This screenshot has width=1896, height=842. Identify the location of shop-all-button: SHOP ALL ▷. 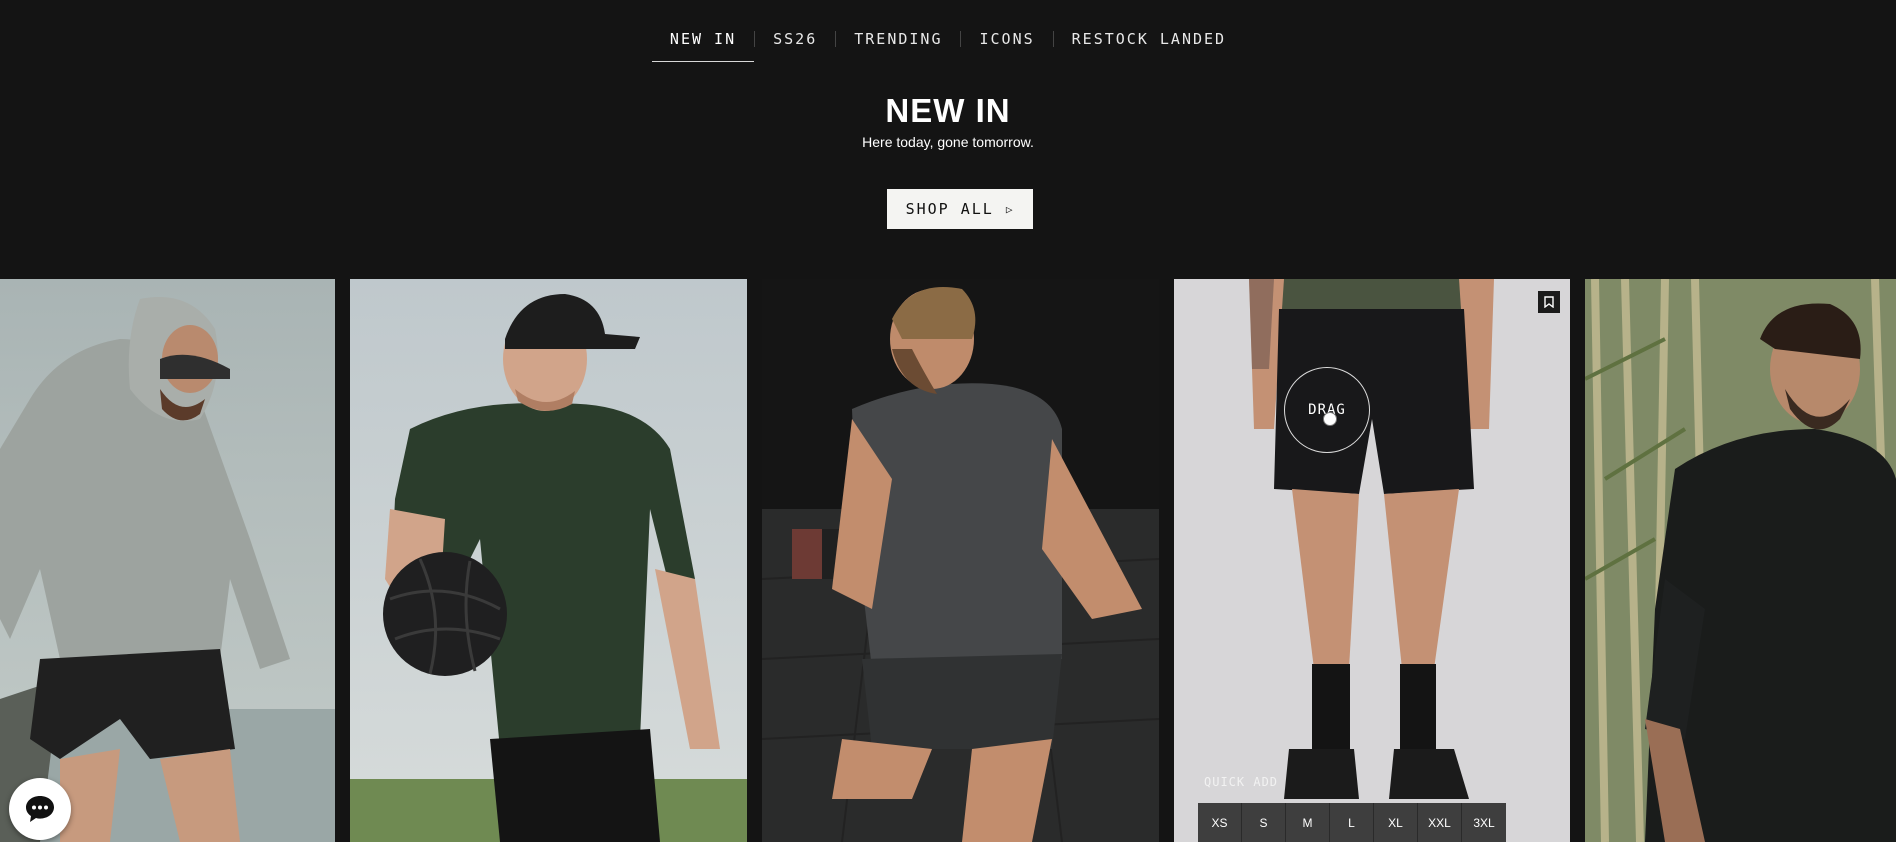
(960, 209).